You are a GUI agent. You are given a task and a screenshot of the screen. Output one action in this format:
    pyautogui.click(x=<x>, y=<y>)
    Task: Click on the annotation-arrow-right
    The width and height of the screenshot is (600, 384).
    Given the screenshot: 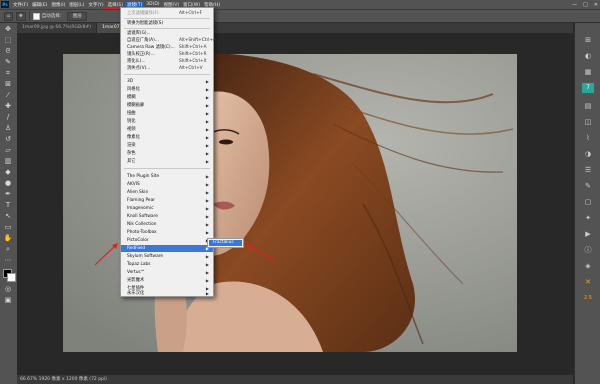 What is the action you would take?
    pyautogui.click(x=261, y=253)
    